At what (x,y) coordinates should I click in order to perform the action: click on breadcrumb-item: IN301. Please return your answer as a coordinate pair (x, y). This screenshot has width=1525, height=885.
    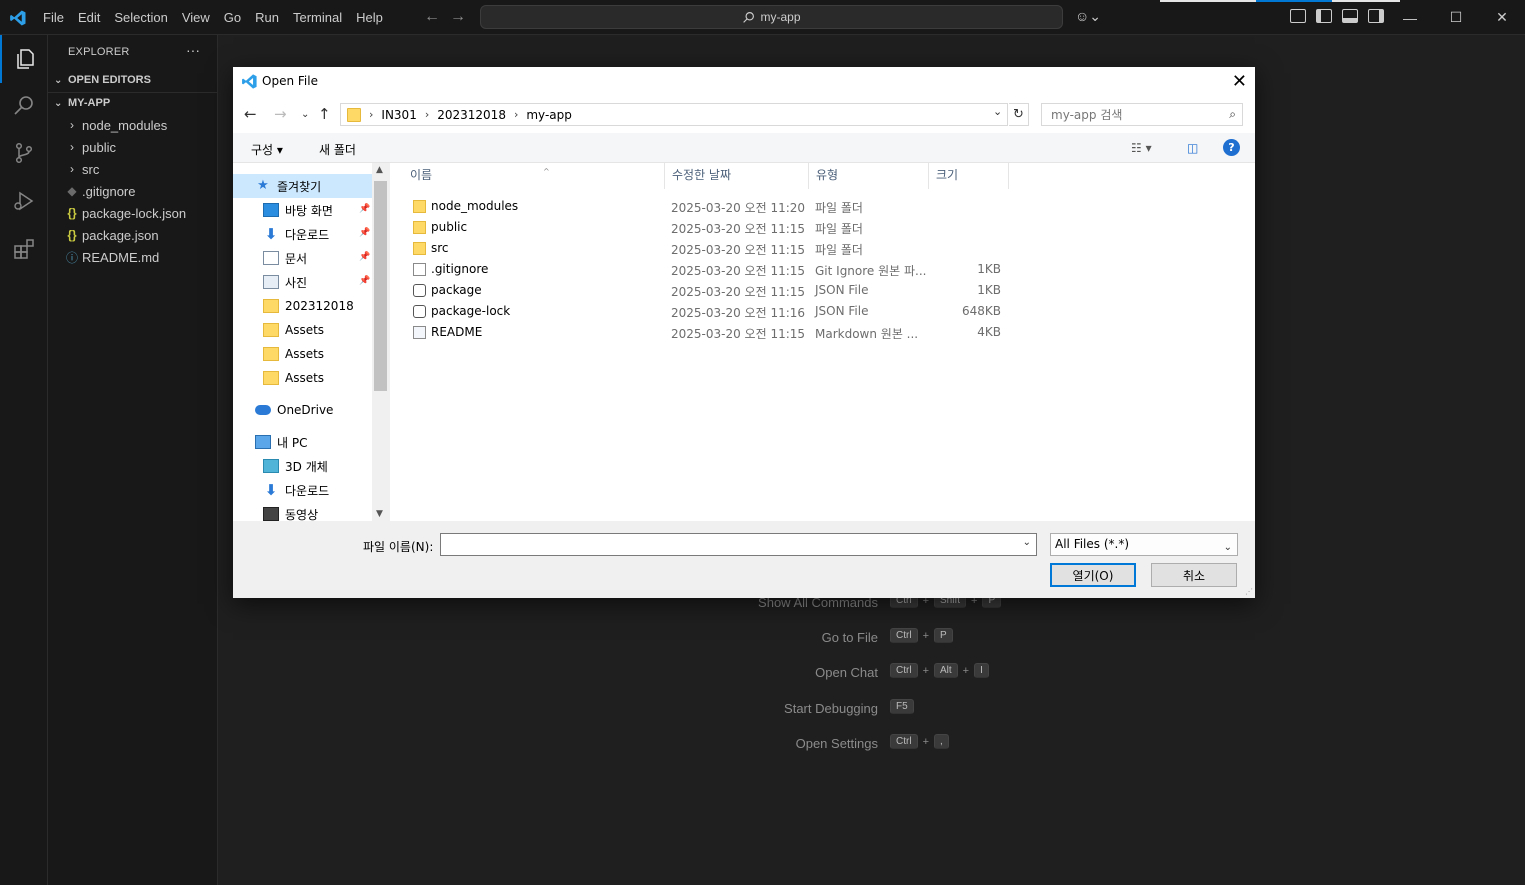
    Looking at the image, I should click on (398, 115).